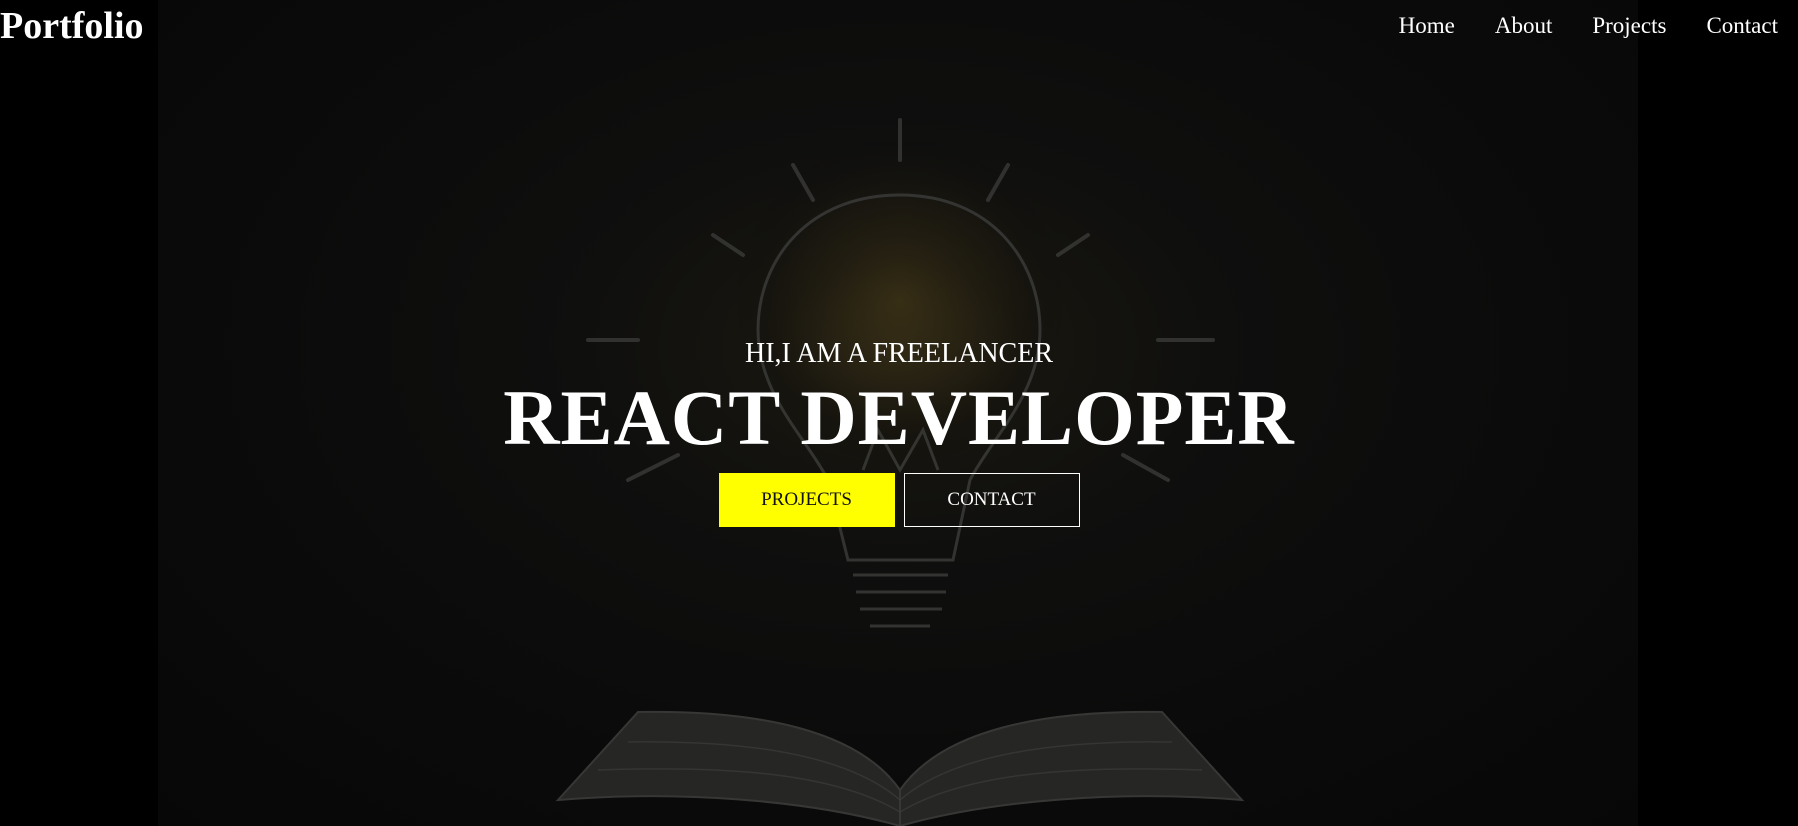 This screenshot has height=826, width=1798. Describe the element at coordinates (899, 500) in the screenshot. I see `hero-buttons: PROJECTS CONTACT` at that location.